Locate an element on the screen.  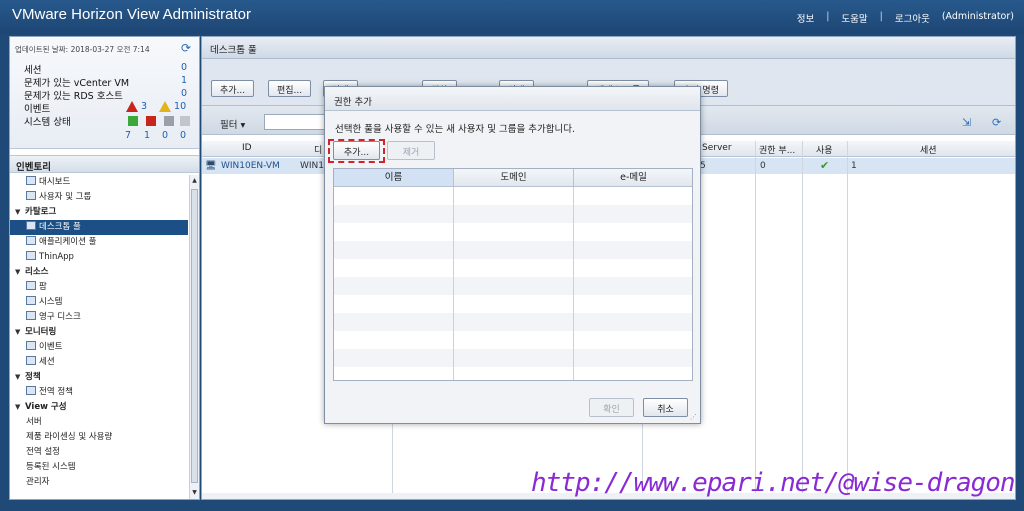
thinapp-icon is located at coordinates (31, 255).